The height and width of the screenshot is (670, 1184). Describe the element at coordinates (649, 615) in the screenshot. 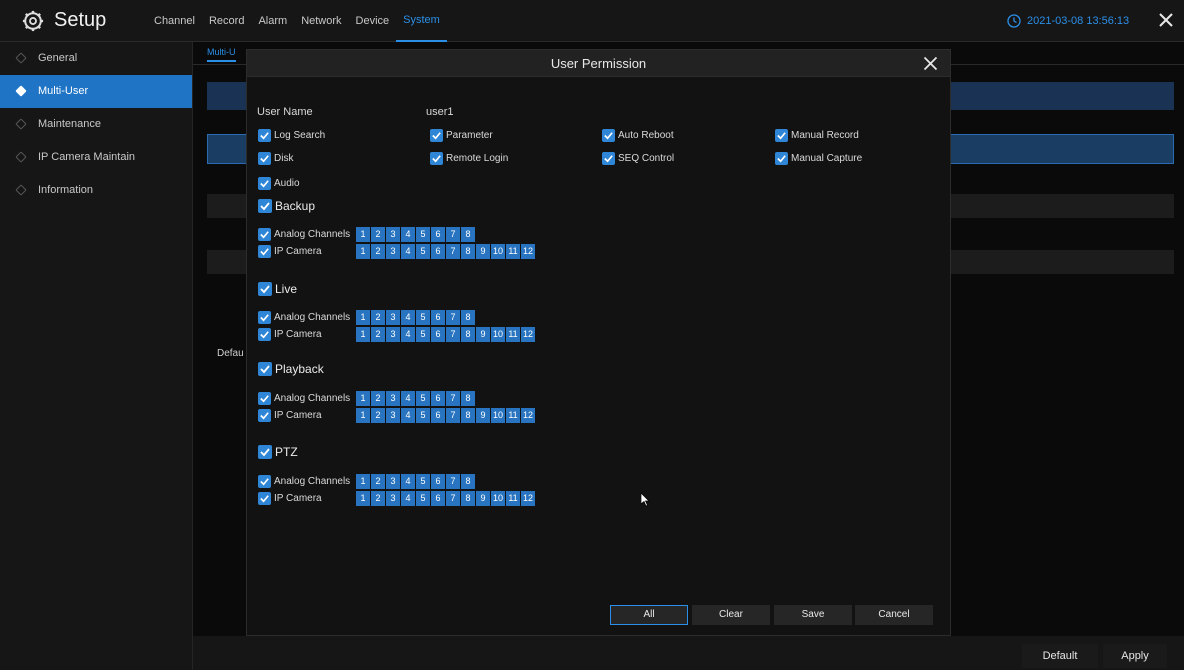

I see `all-button: All` at that location.